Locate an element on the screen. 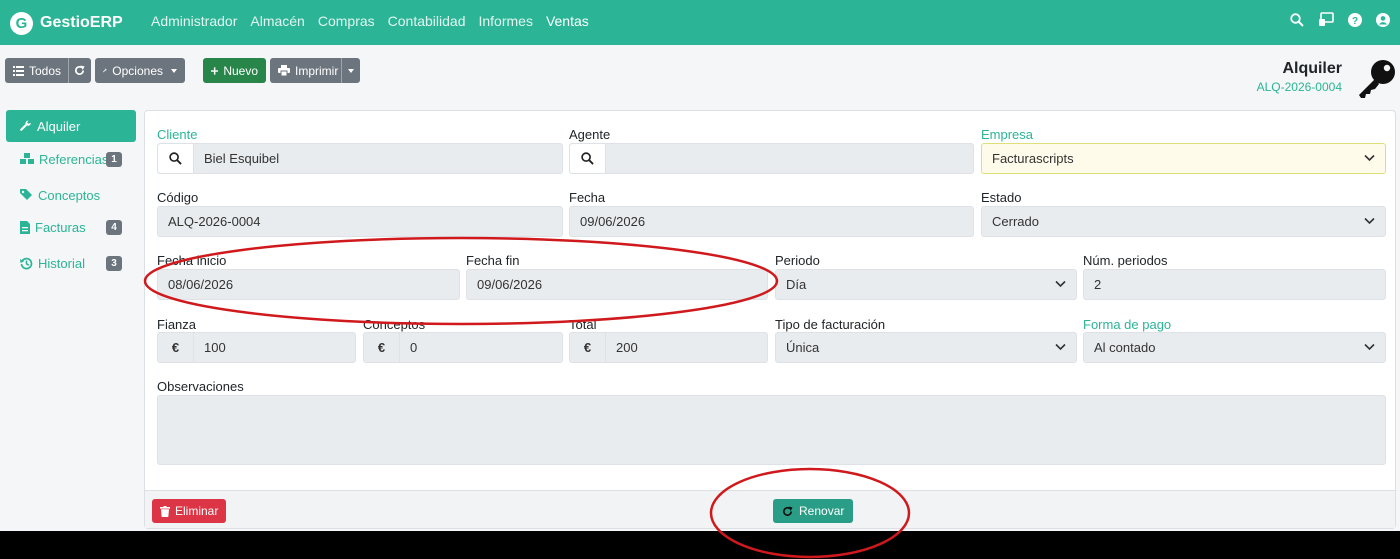 The width and height of the screenshot is (1400, 559). sidebar-item-alquiler: Alquiler is located at coordinates (71, 126).